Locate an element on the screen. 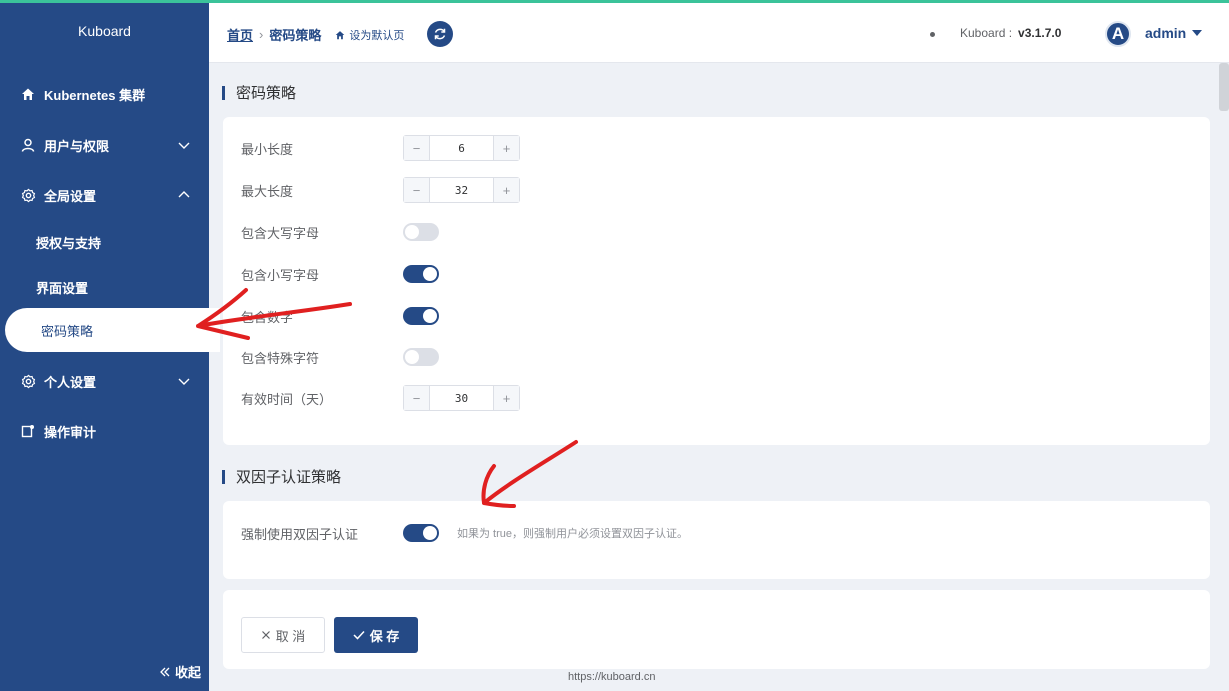 Image resolution: width=1229 pixels, height=691 pixels. sidebar-item-label: 密码策略 is located at coordinates (67, 331).